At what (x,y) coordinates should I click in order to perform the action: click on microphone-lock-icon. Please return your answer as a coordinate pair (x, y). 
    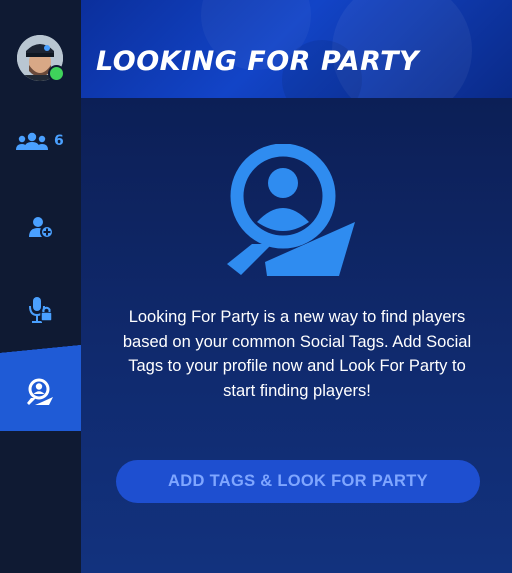
    Looking at the image, I should click on (40, 310).